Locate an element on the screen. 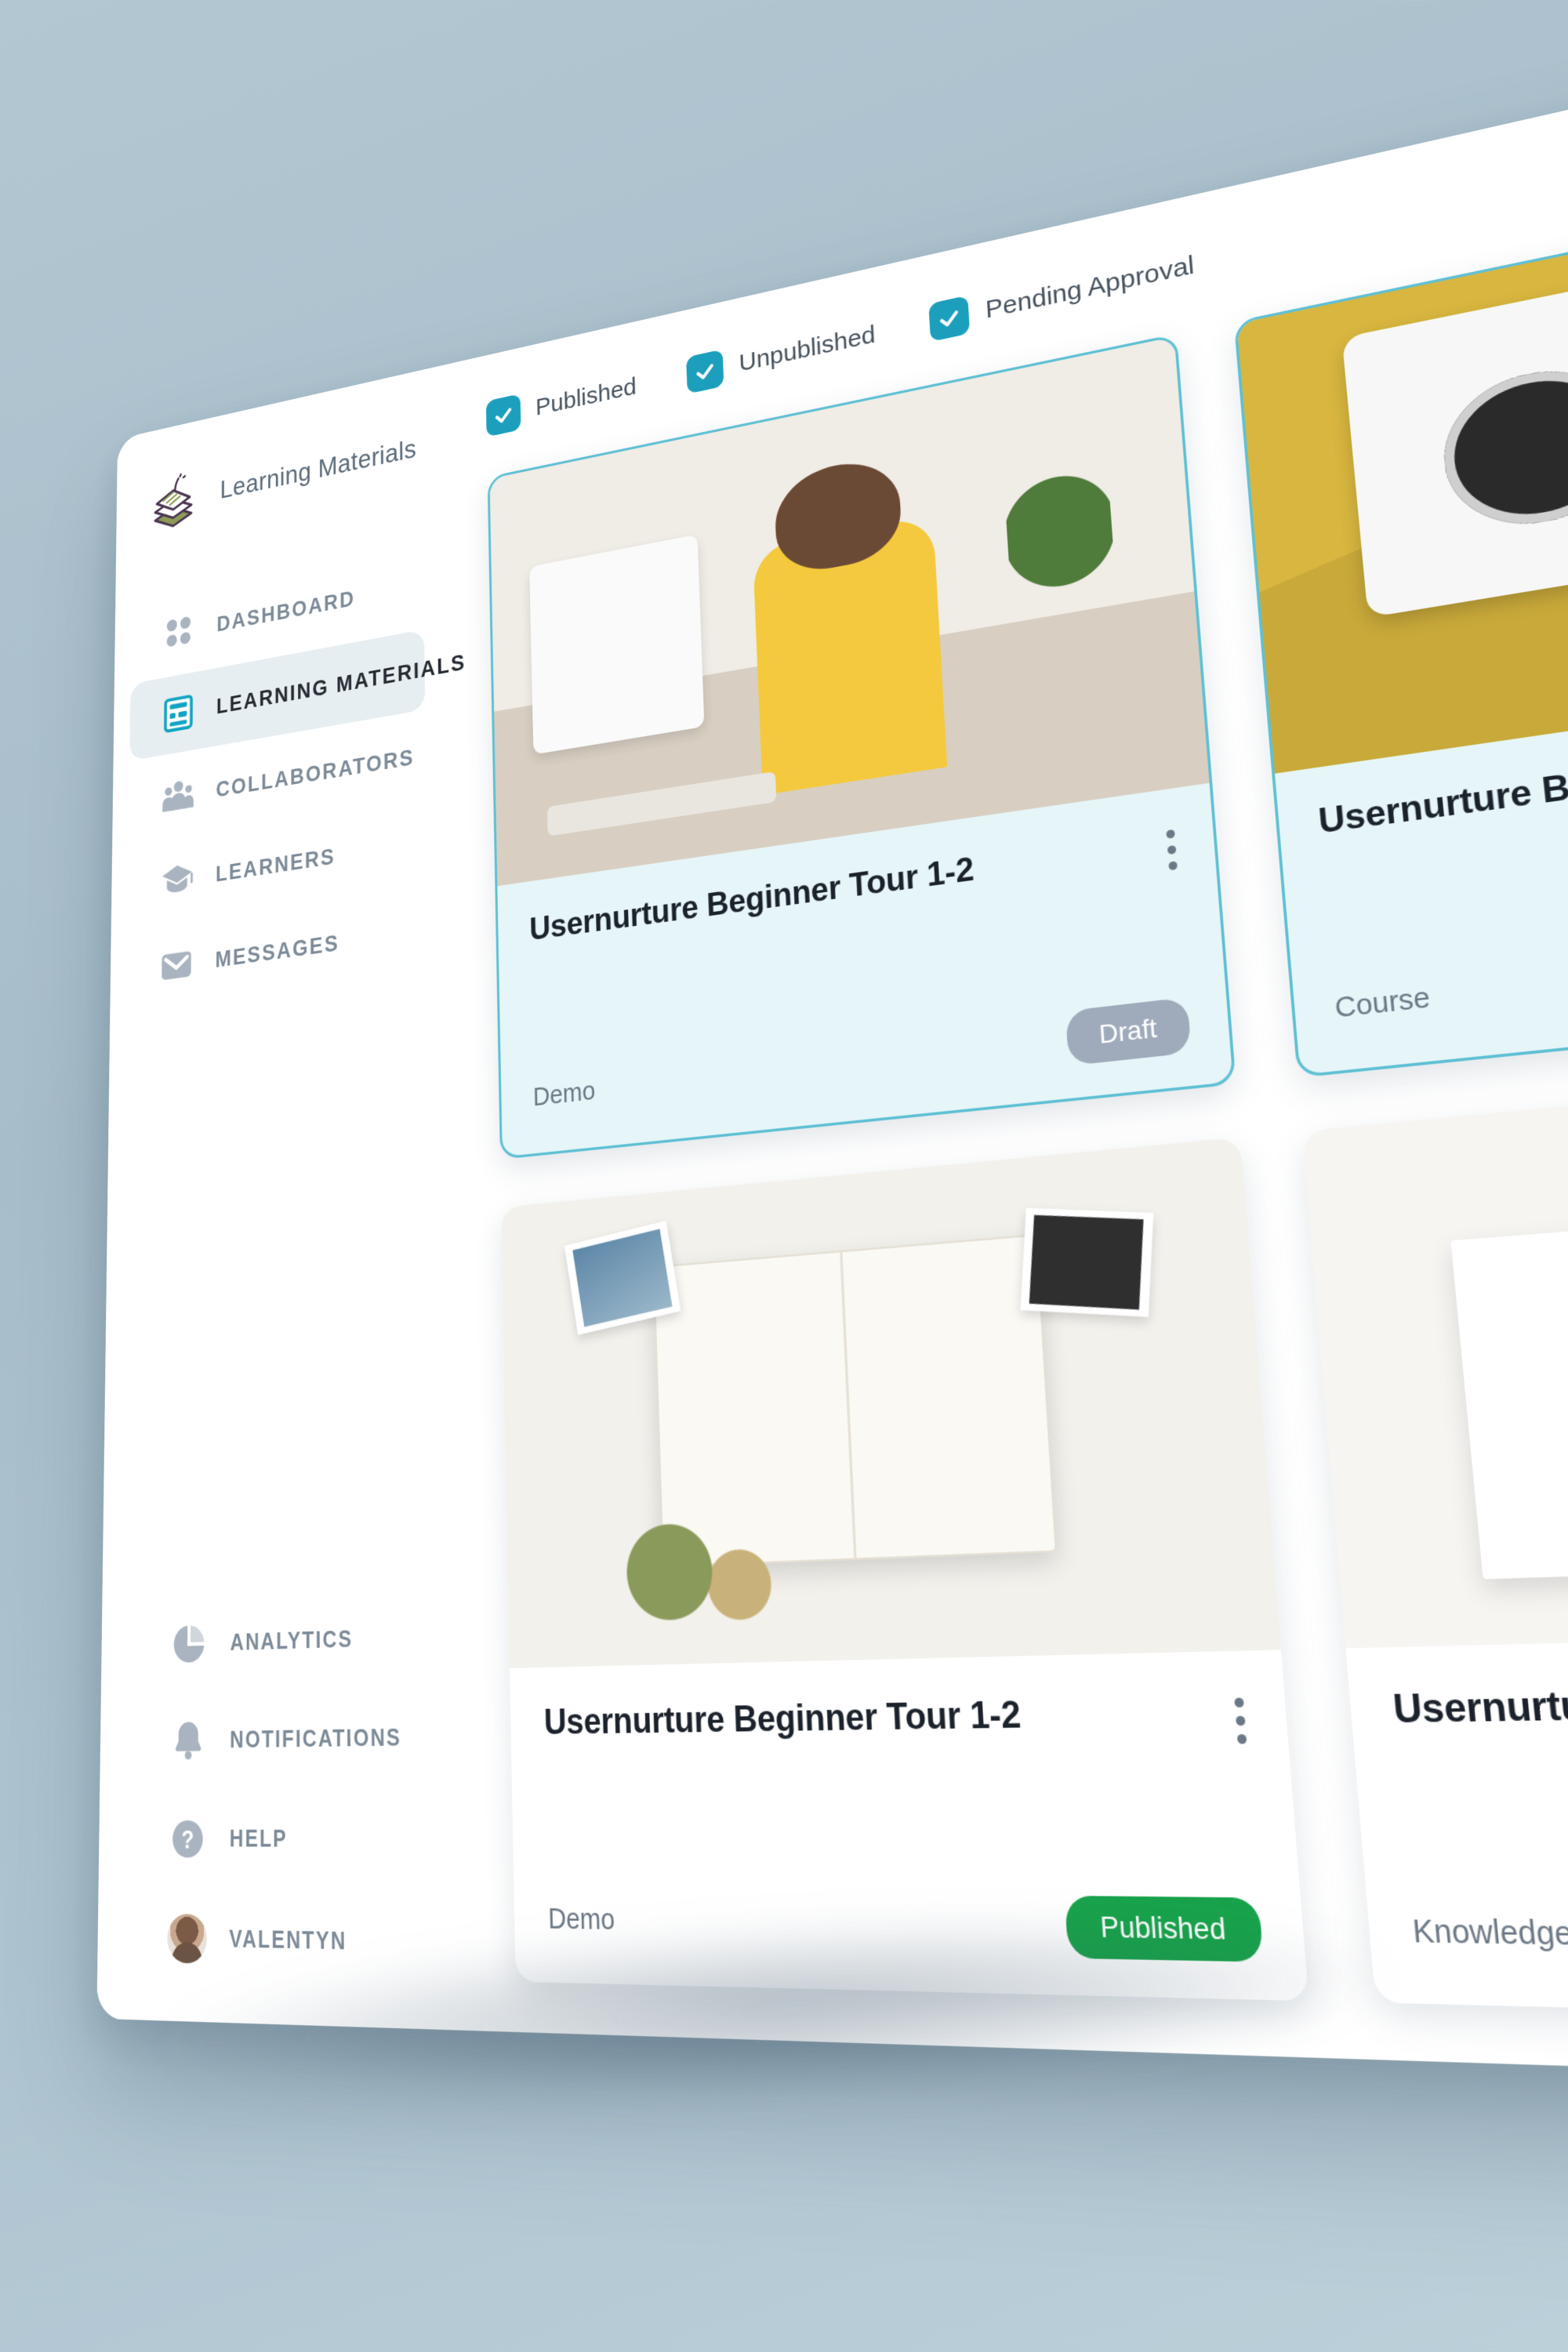  sidebar-item-label: NOTIFICATIONS is located at coordinates (316, 1739).